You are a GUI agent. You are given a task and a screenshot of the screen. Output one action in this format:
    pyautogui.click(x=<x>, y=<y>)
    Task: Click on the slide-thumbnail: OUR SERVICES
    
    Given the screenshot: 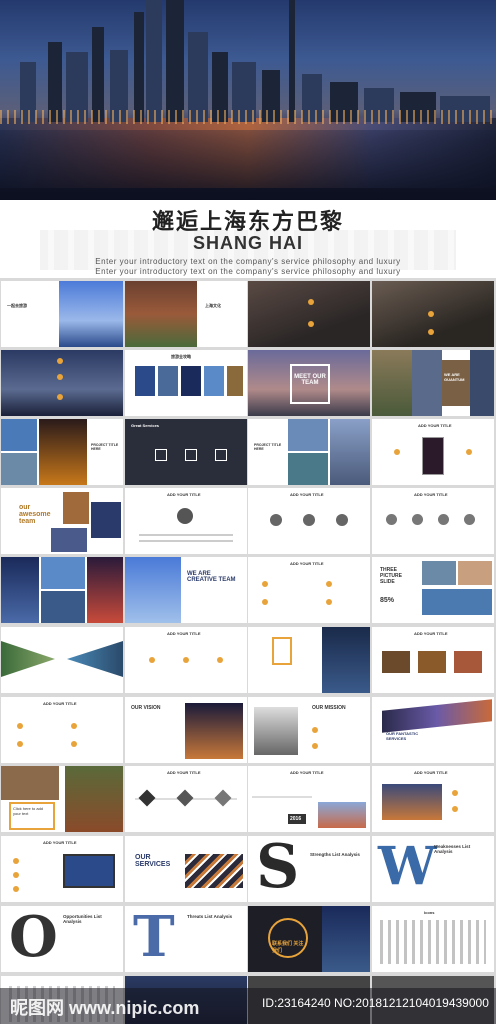 What is the action you would take?
    pyautogui.click(x=186, y=869)
    